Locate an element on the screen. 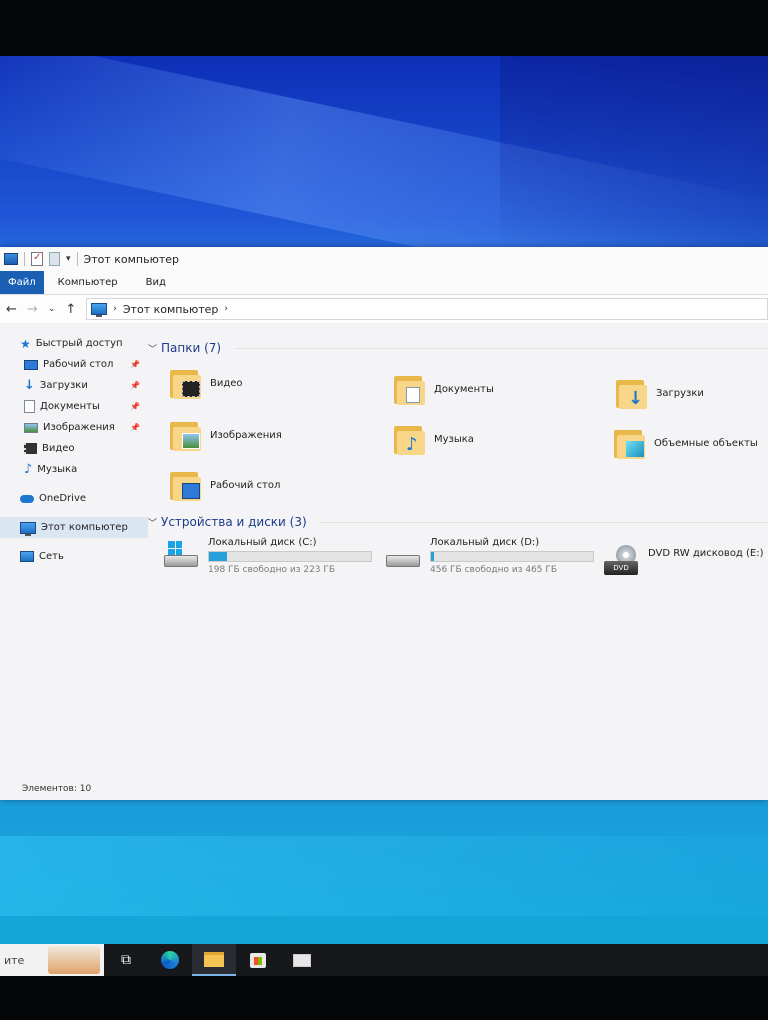 Image resolution: width=768 pixels, height=1020 pixels. sidebar-item-music: ♪ Музыка is located at coordinates (74, 469).